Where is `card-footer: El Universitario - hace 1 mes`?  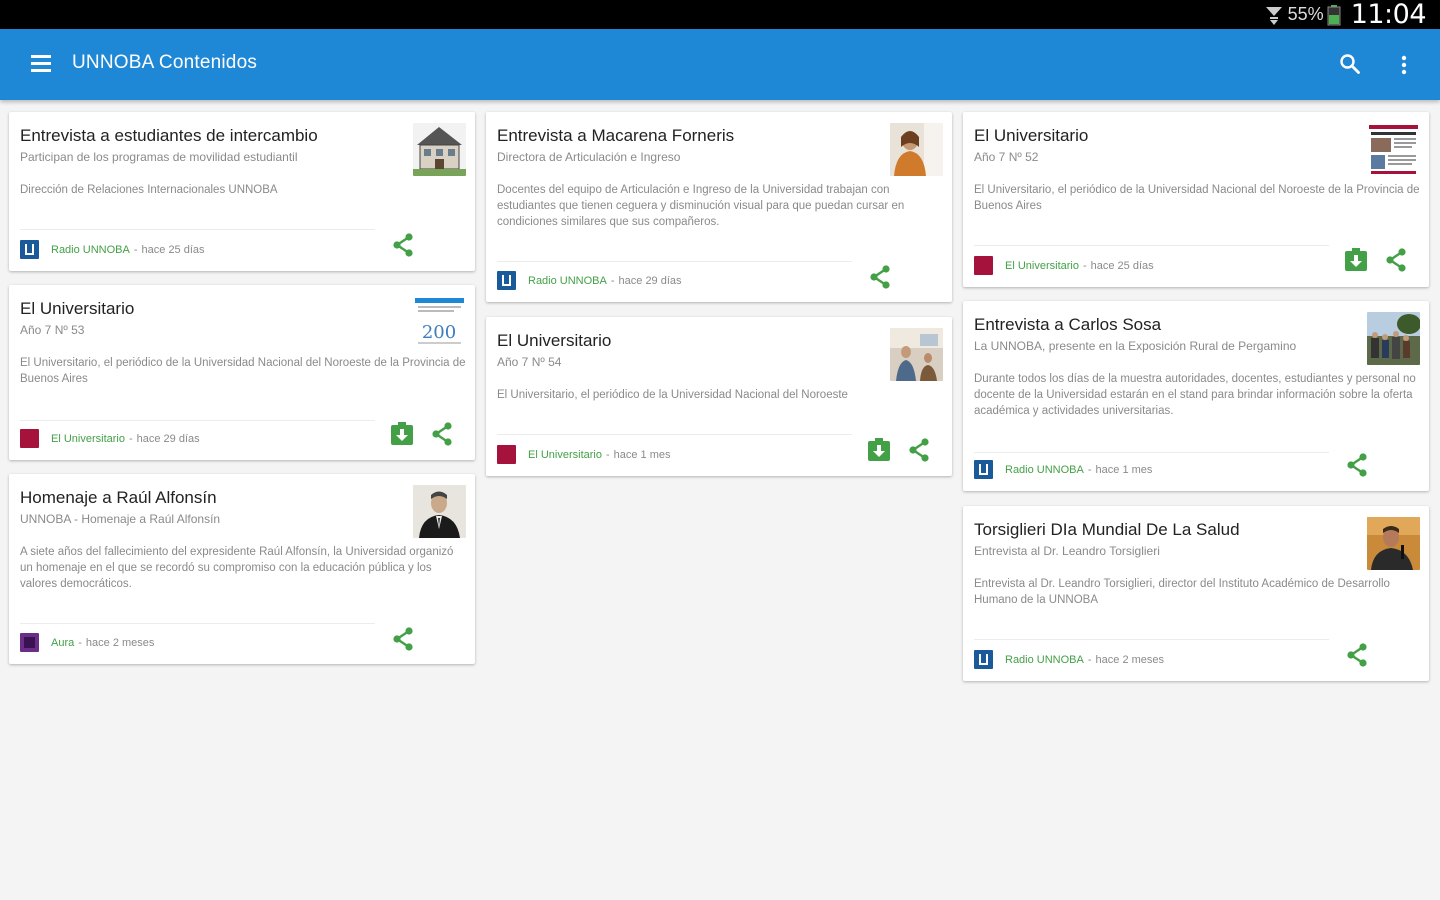 card-footer: El Universitario - hace 1 mes is located at coordinates (584, 454).